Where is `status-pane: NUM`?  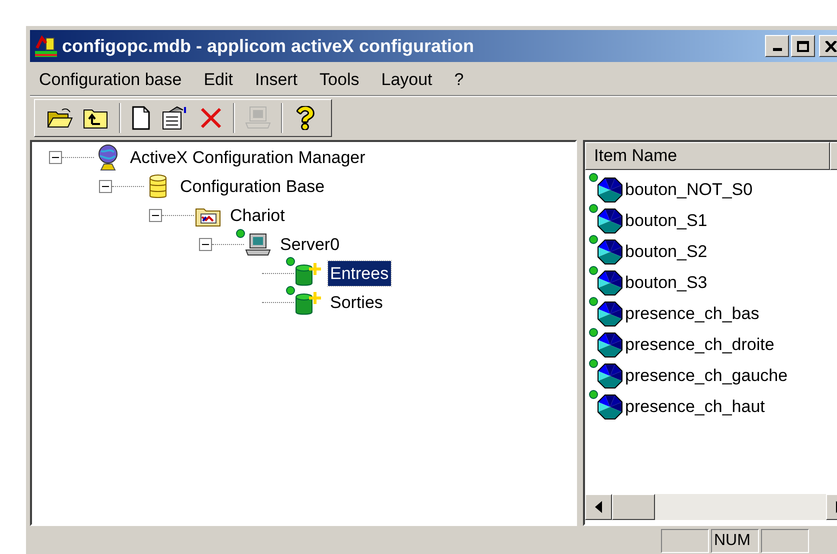 status-pane: NUM is located at coordinates (735, 541).